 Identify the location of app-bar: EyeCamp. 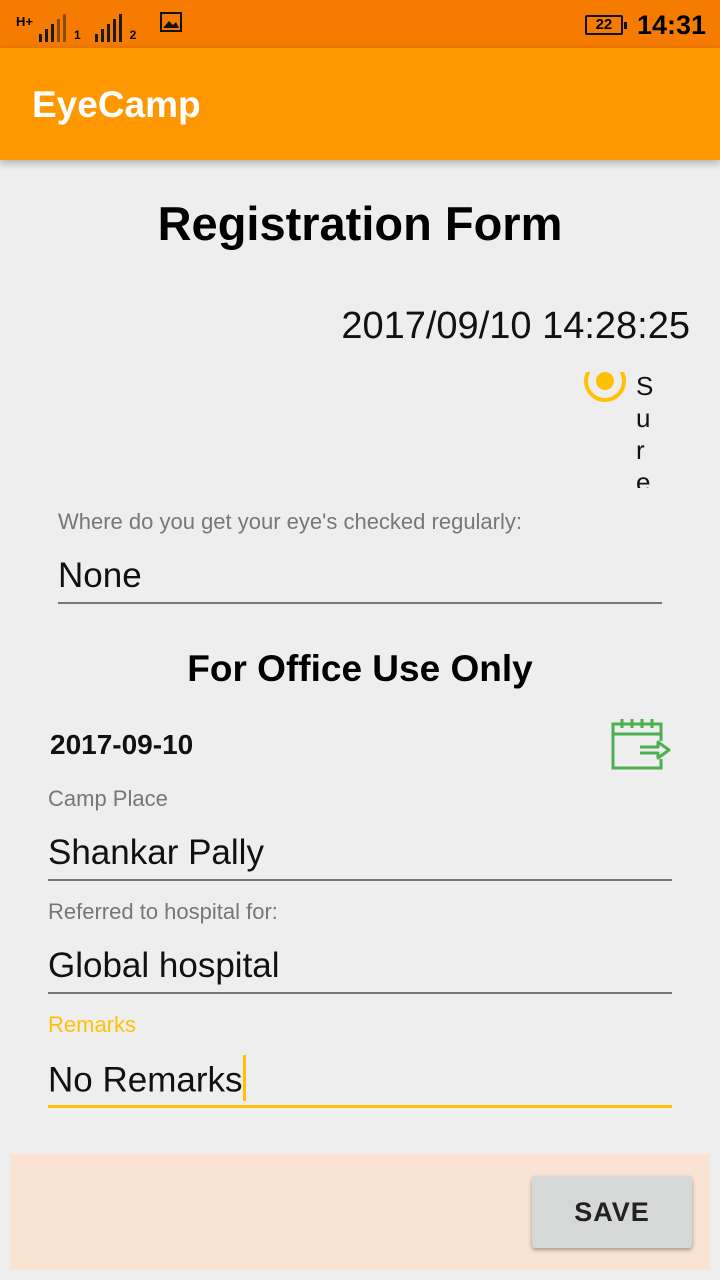
(360, 104).